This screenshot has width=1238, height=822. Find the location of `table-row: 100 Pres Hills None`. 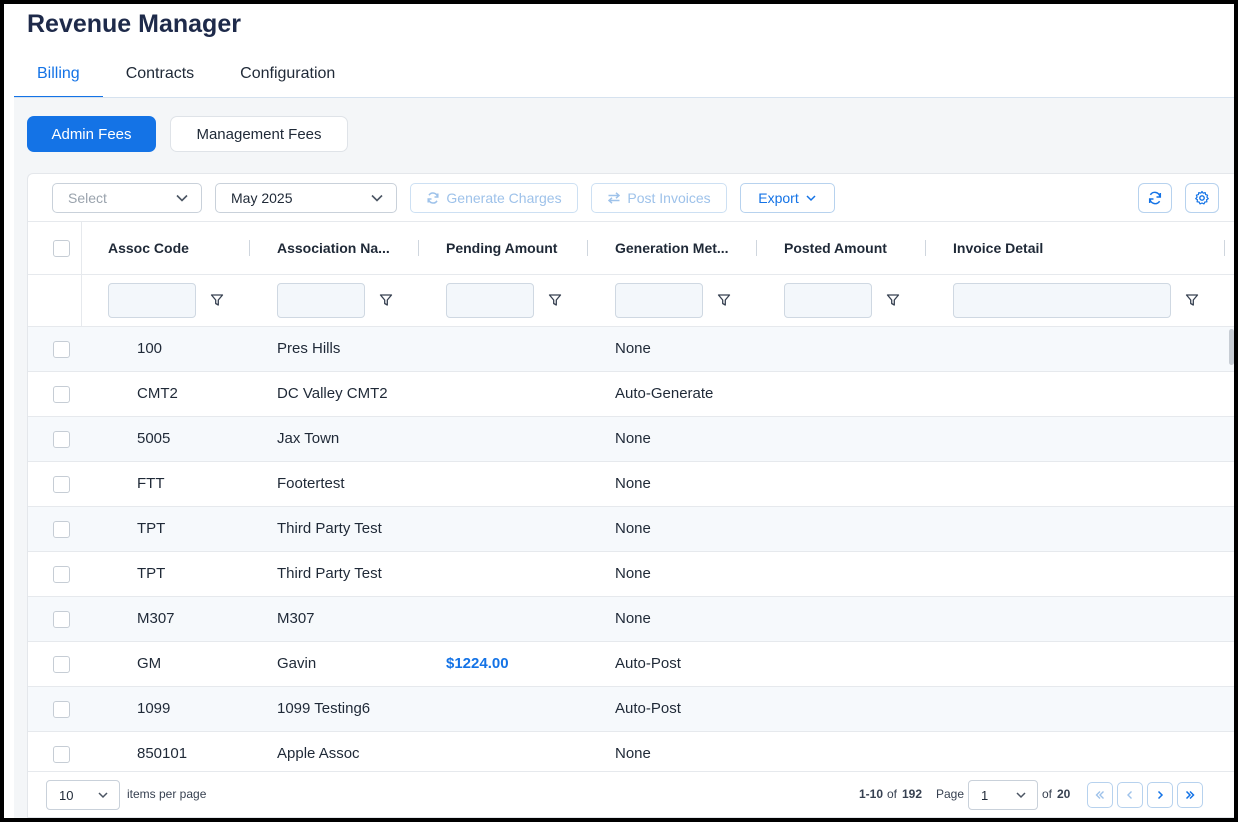

table-row: 100 Pres Hills None is located at coordinates (631, 349).